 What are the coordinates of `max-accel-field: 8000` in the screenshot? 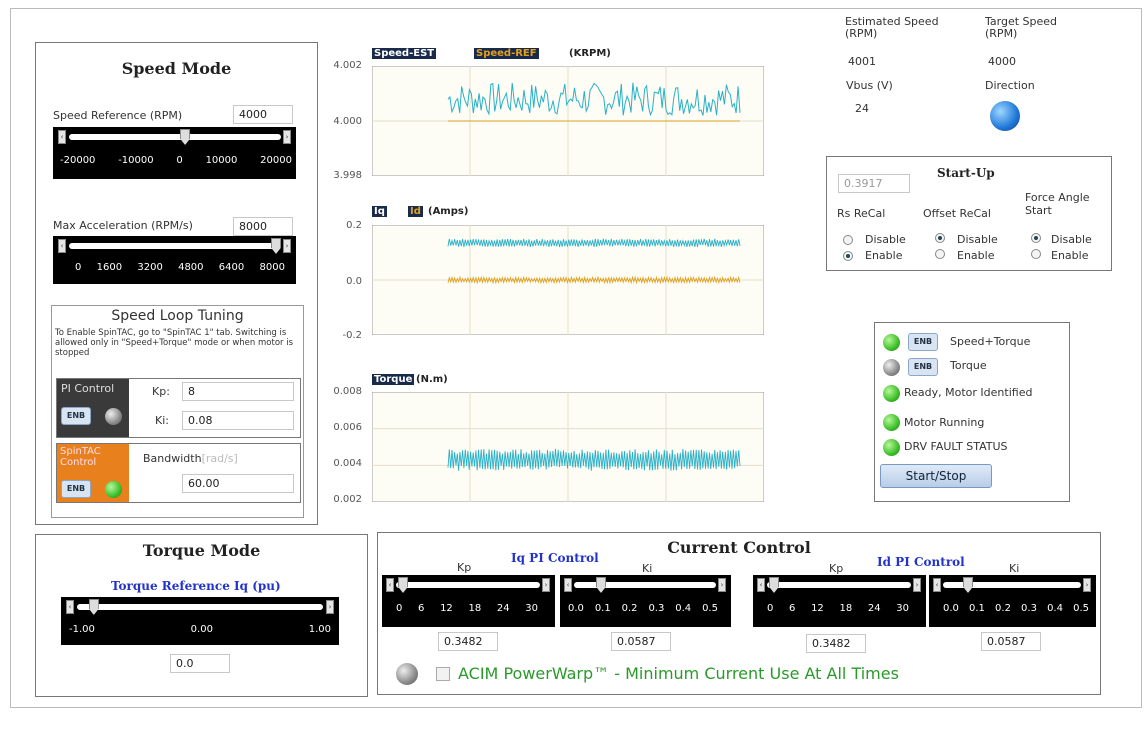 It's located at (263, 226).